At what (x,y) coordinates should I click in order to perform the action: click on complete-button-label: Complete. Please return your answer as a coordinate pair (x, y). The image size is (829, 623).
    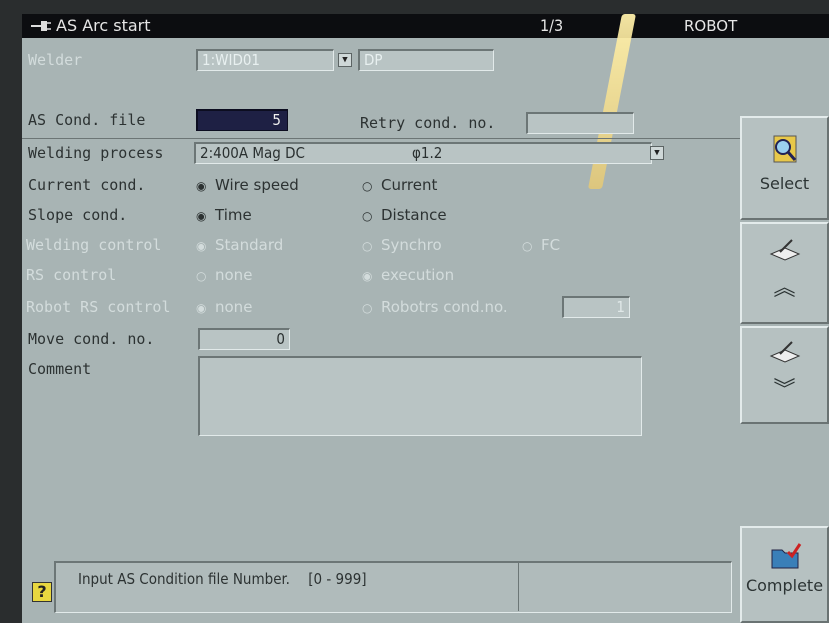
    Looking at the image, I should click on (784, 585).